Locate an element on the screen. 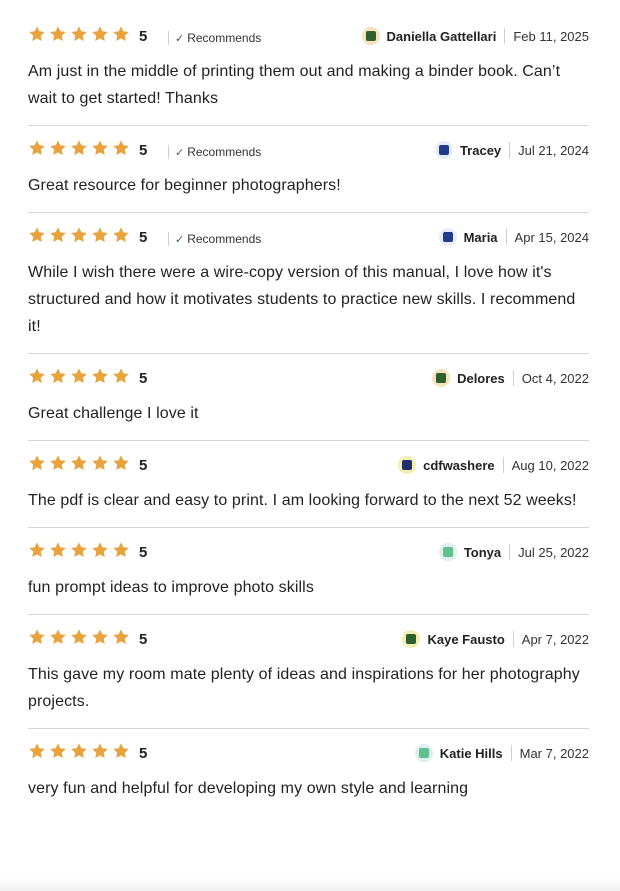 This screenshot has width=620, height=891. review-meta: Maria Apr 15, 2024 is located at coordinates (513, 237).